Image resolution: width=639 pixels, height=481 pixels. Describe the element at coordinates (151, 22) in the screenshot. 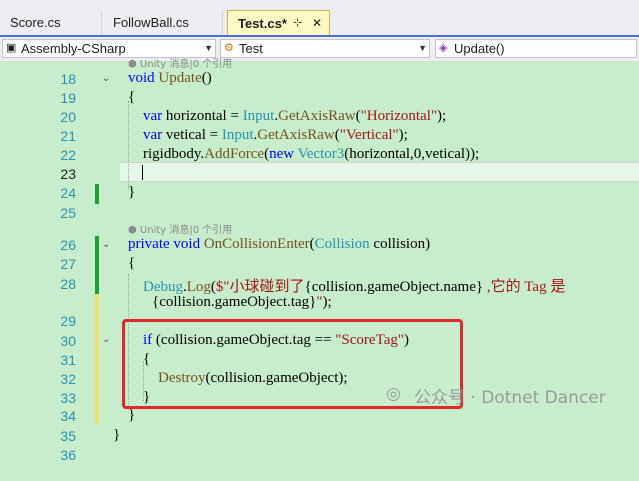

I see `tab-label: FollowBall.cs` at that location.